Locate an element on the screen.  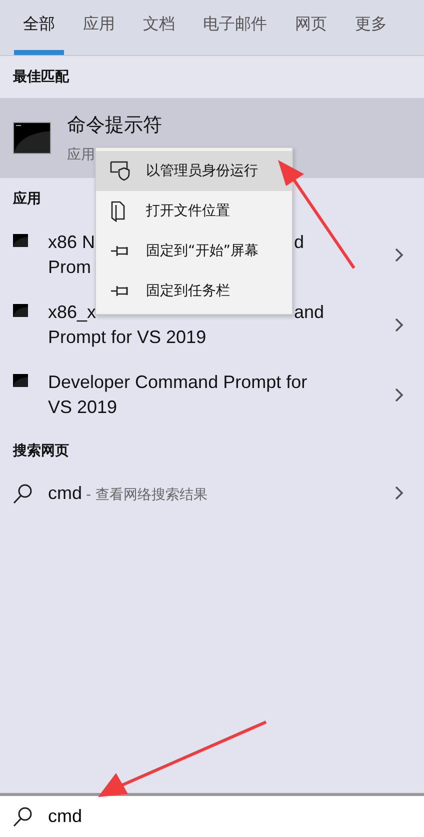
menu-item: 固定到任务栏 is located at coordinates (194, 291).